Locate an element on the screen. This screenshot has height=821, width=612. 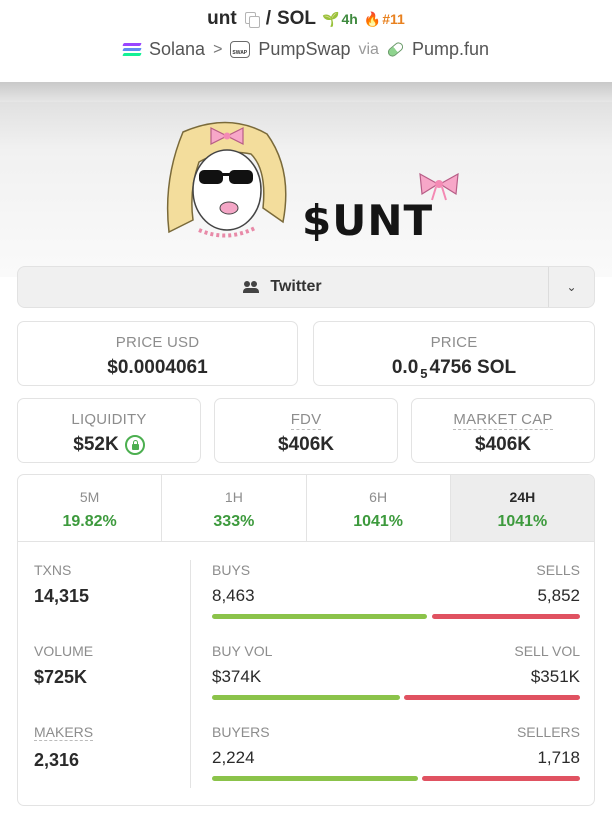
banner-shade is located at coordinates (306, 92).